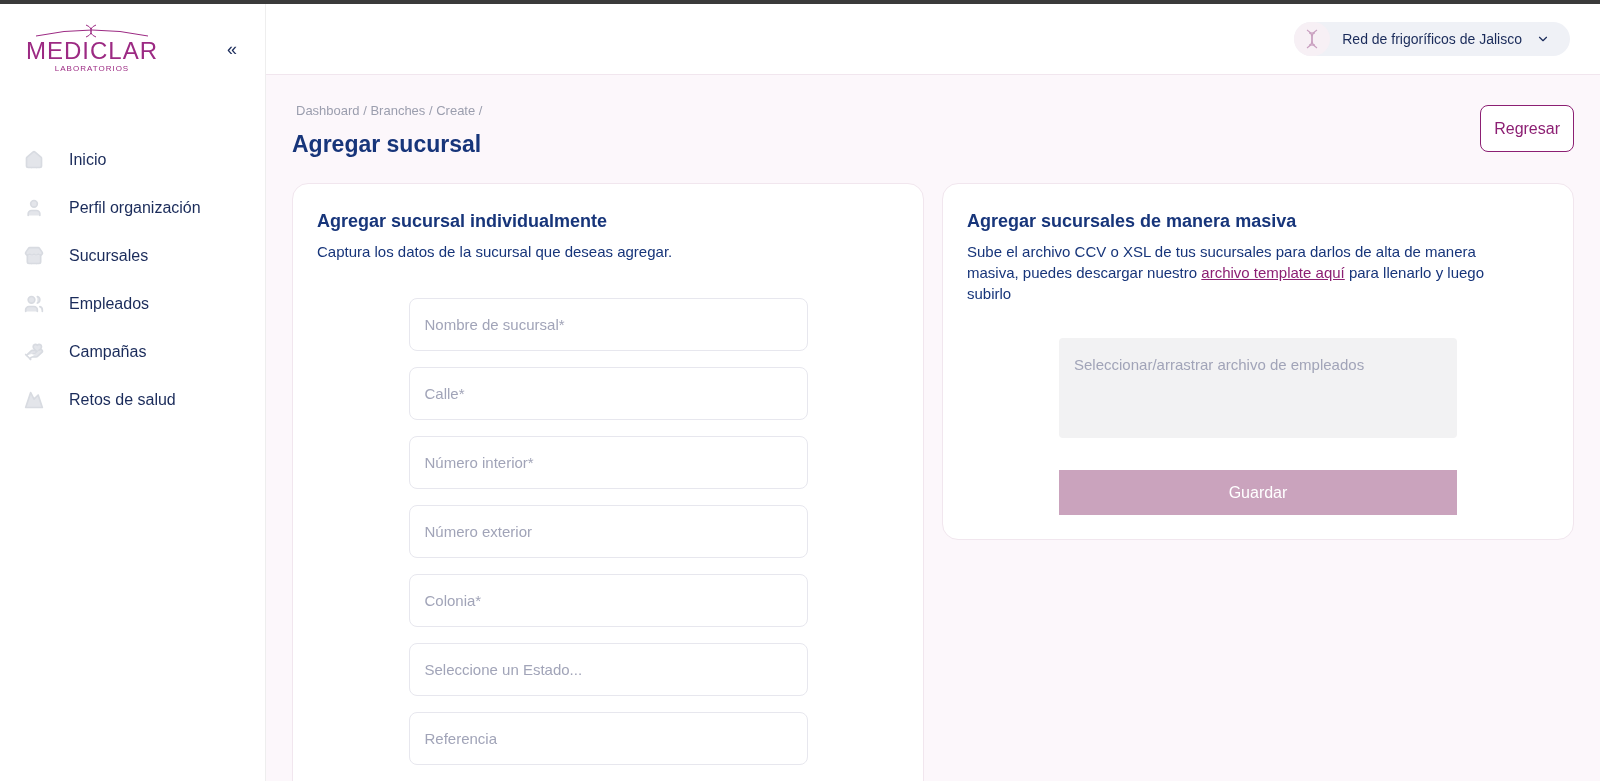 This screenshot has height=781, width=1600. I want to click on back-button: Regresar, so click(1527, 128).